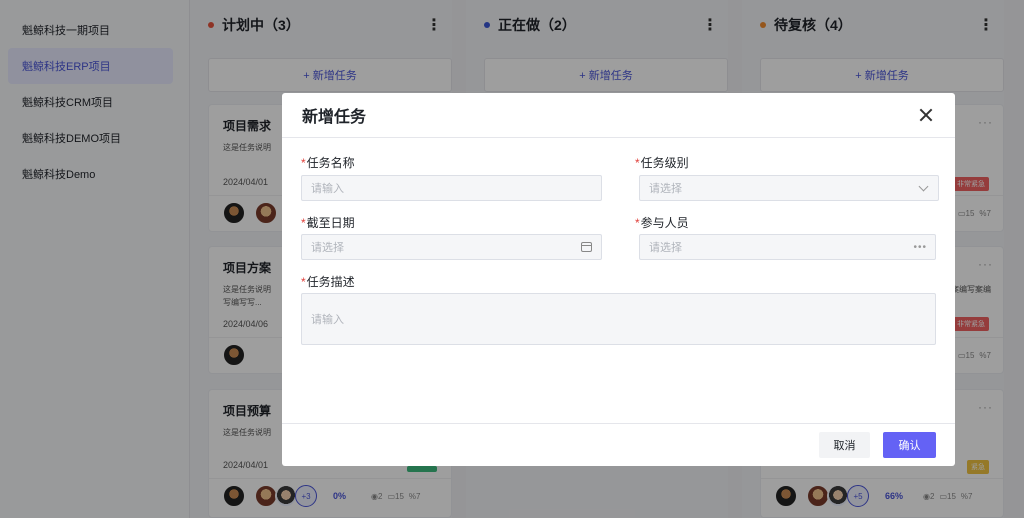 This screenshot has width=1024, height=518. What do you see at coordinates (327, 248) in the screenshot?
I see `deadline-placeholder: 请选择` at bounding box center [327, 248].